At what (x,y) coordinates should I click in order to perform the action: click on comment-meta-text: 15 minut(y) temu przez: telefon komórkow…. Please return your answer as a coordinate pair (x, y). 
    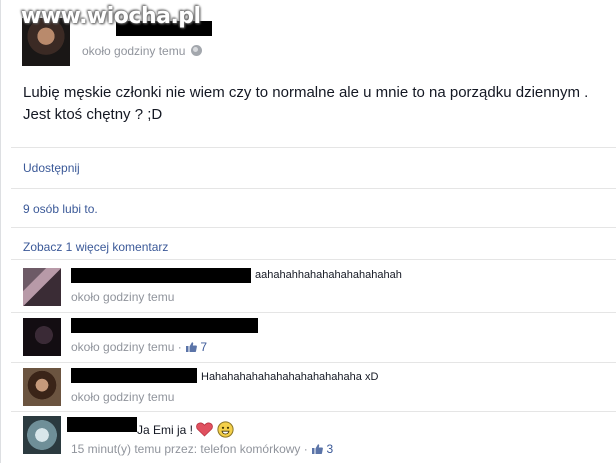
    Looking at the image, I should click on (191, 449).